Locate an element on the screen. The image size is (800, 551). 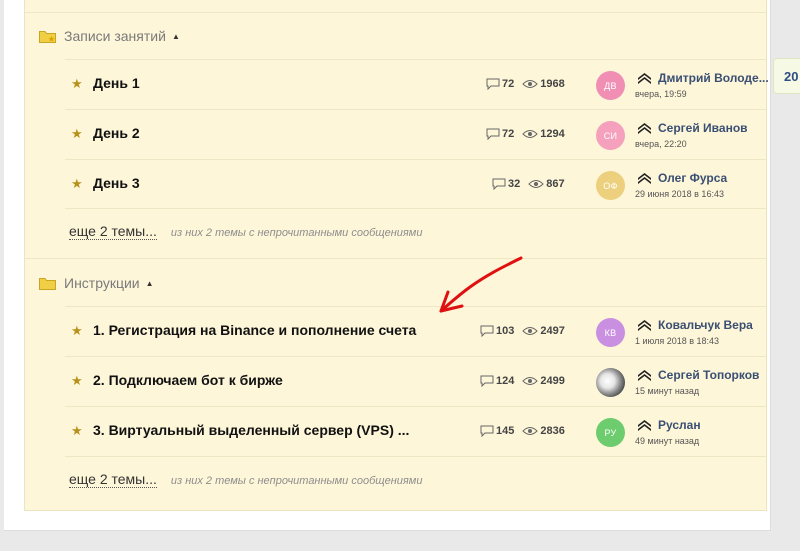
avatar: КВ is located at coordinates (610, 332).